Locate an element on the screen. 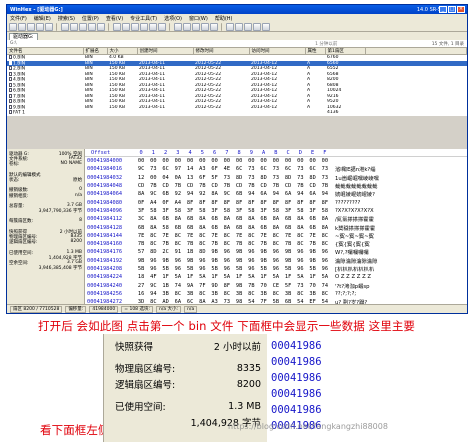  hex-byte: 3B is located at coordinates (313, 294).